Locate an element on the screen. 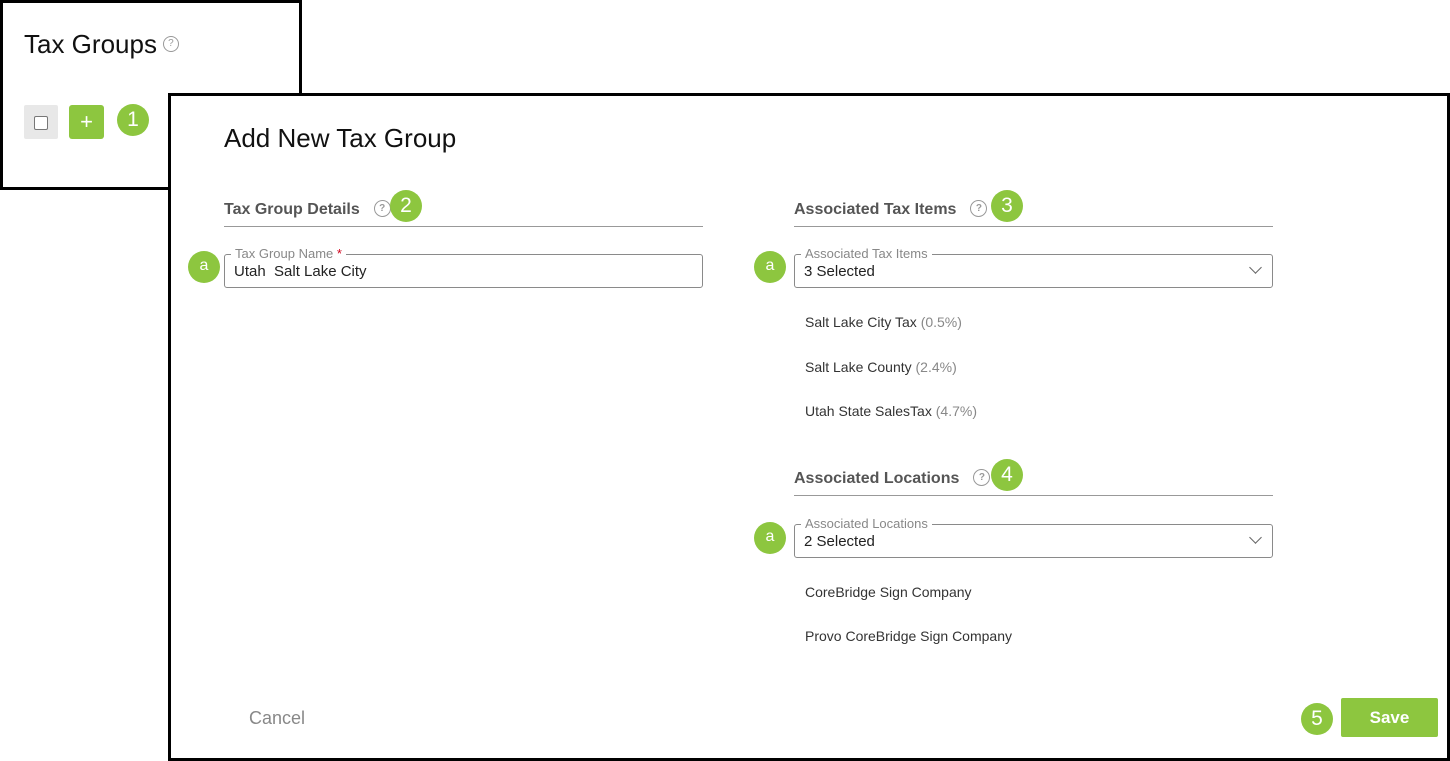 The image size is (1450, 761). tax-item-rate: (2.4%) is located at coordinates (936, 367).